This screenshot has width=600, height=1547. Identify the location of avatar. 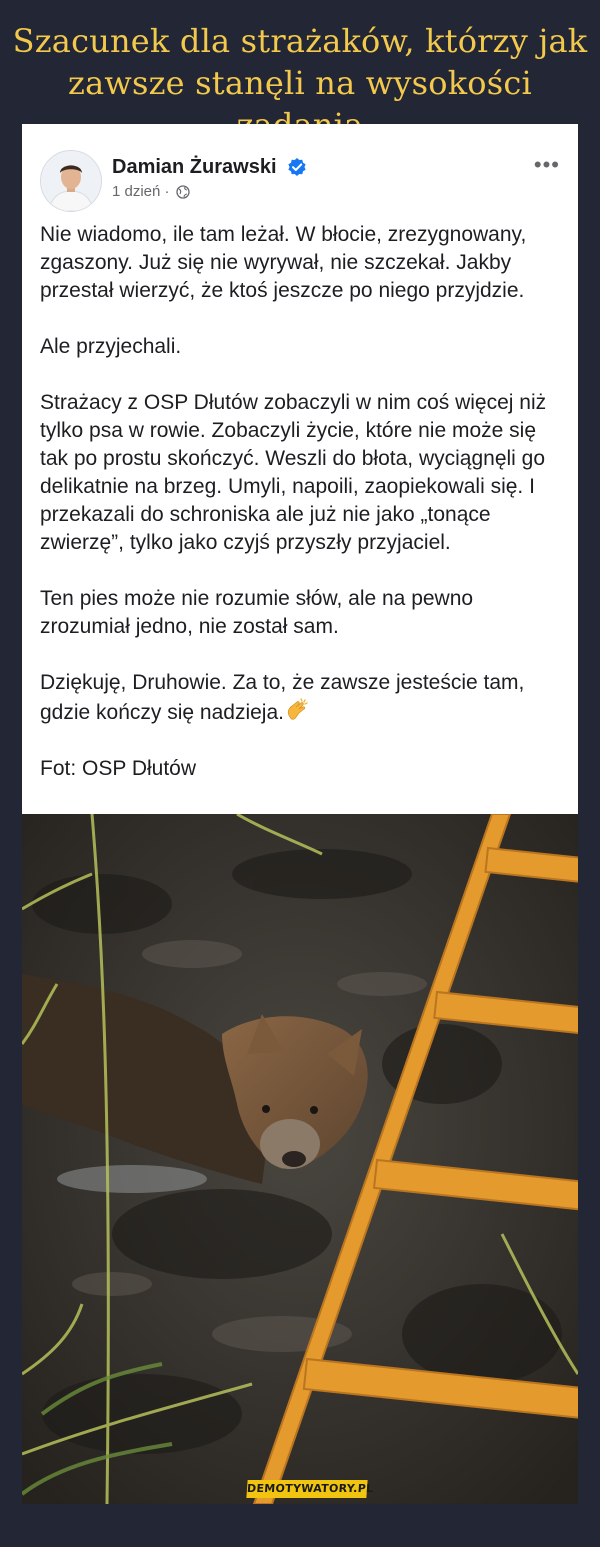
(71, 181).